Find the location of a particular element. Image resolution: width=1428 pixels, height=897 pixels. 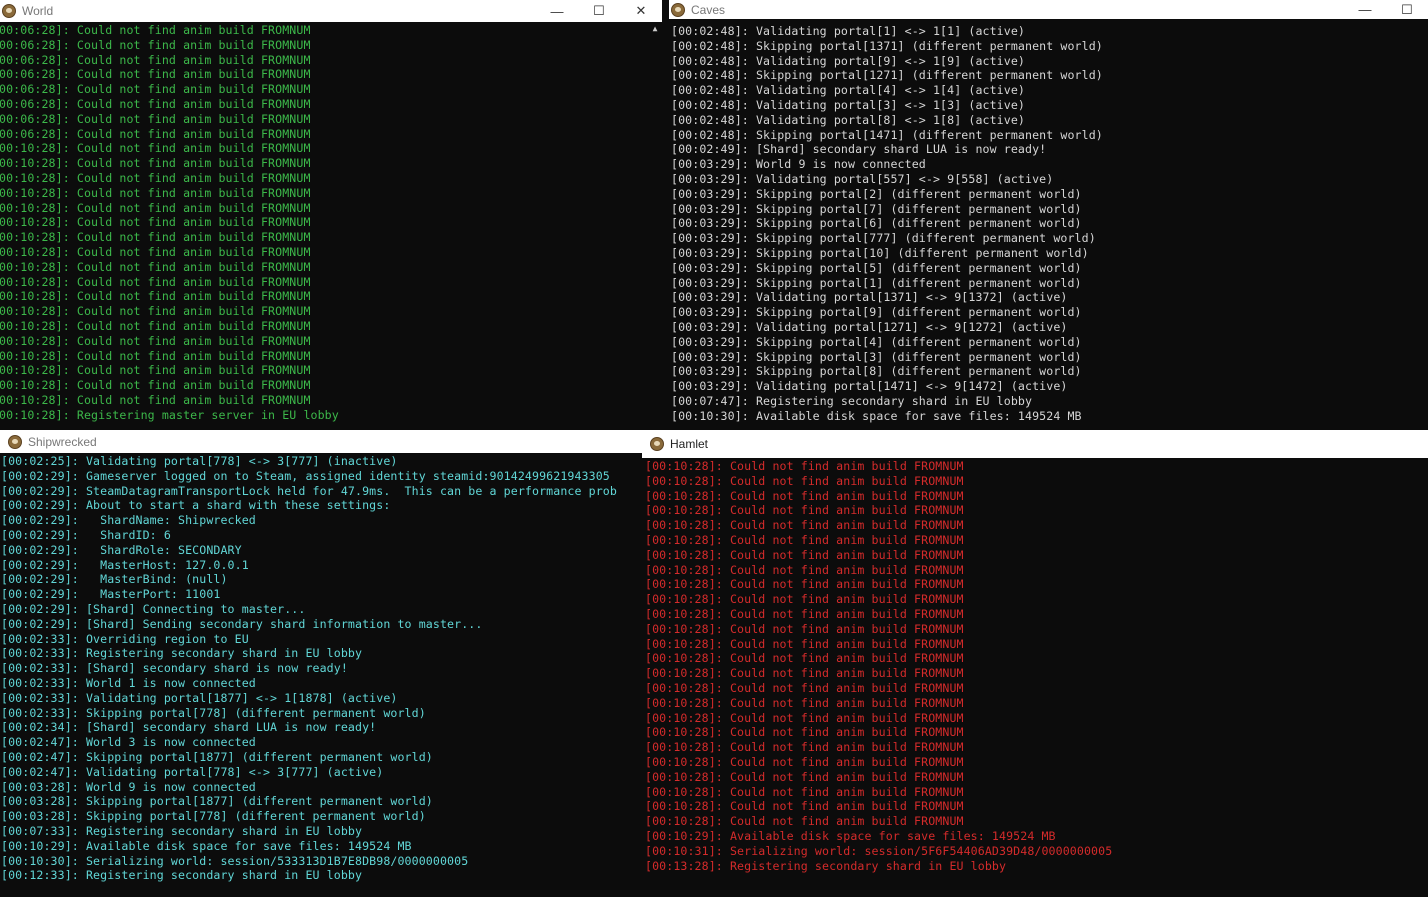

world-window-title: World is located at coordinates (38, 11).